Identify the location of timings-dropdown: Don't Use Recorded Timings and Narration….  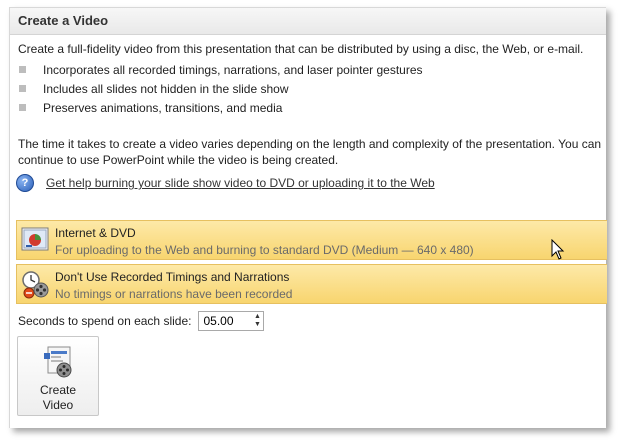
(311, 284).